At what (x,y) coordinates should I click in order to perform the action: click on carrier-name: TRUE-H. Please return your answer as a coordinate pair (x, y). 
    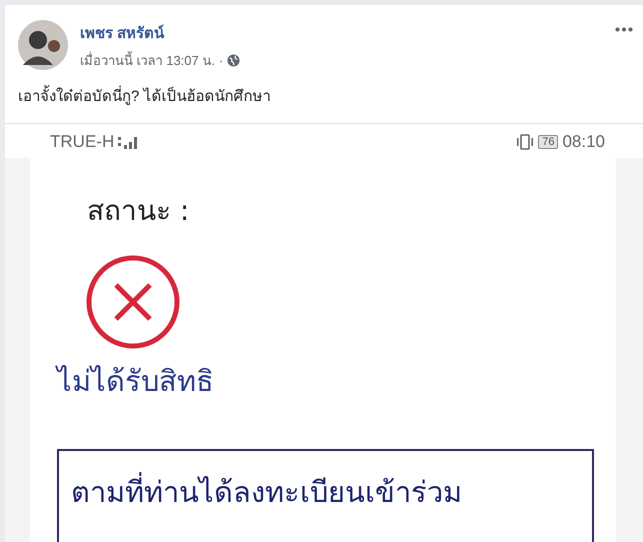
    Looking at the image, I should click on (82, 142).